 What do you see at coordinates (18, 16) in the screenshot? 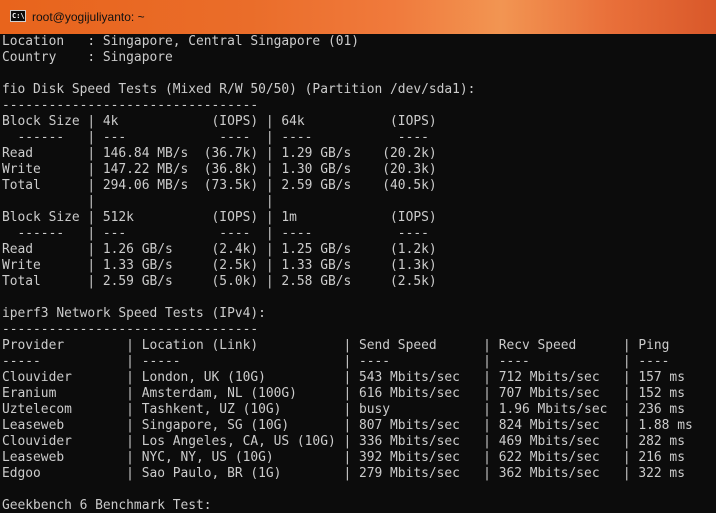
I see `console-icon: C:\` at bounding box center [18, 16].